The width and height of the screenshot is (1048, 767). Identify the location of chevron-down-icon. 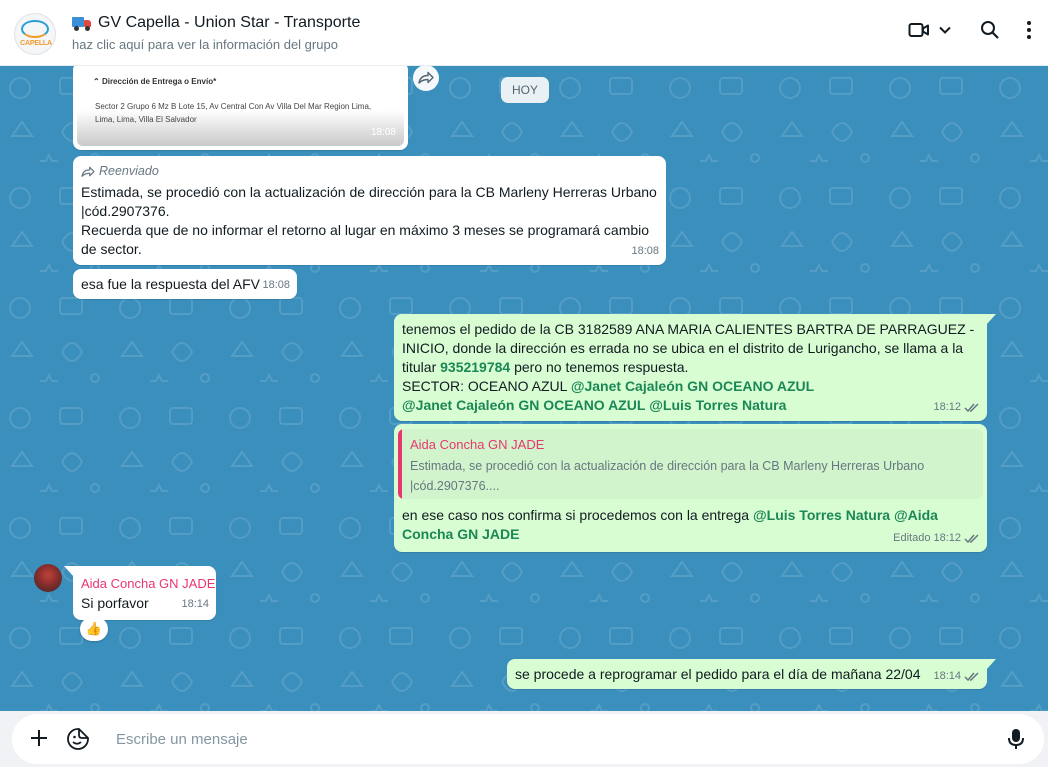
(945, 30).